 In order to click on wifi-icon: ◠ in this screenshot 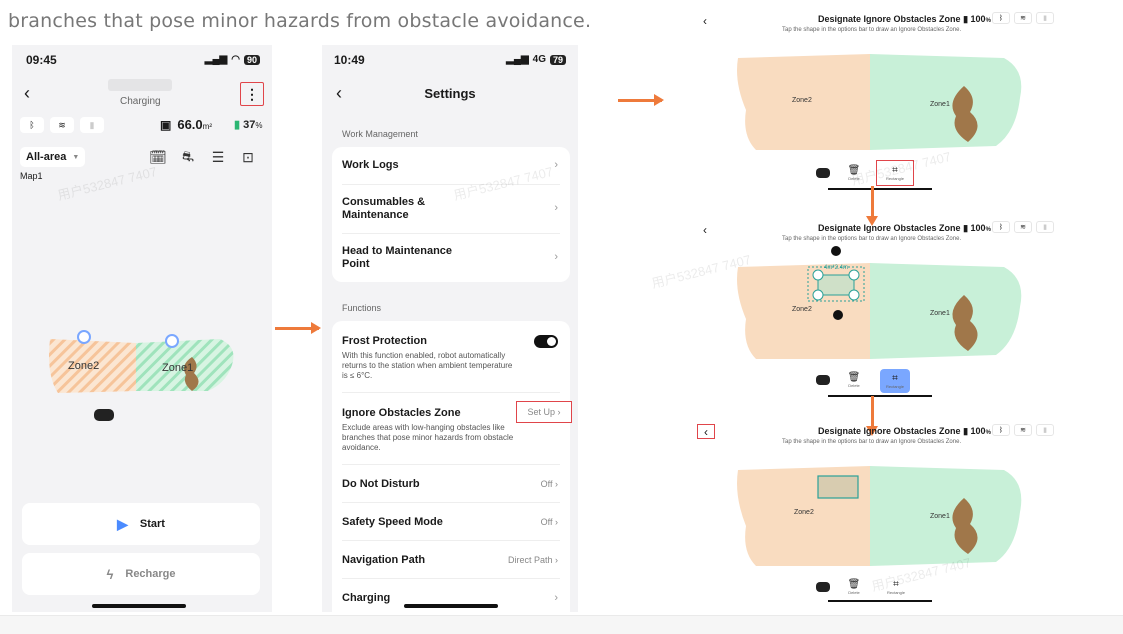, I will do `click(235, 59)`.